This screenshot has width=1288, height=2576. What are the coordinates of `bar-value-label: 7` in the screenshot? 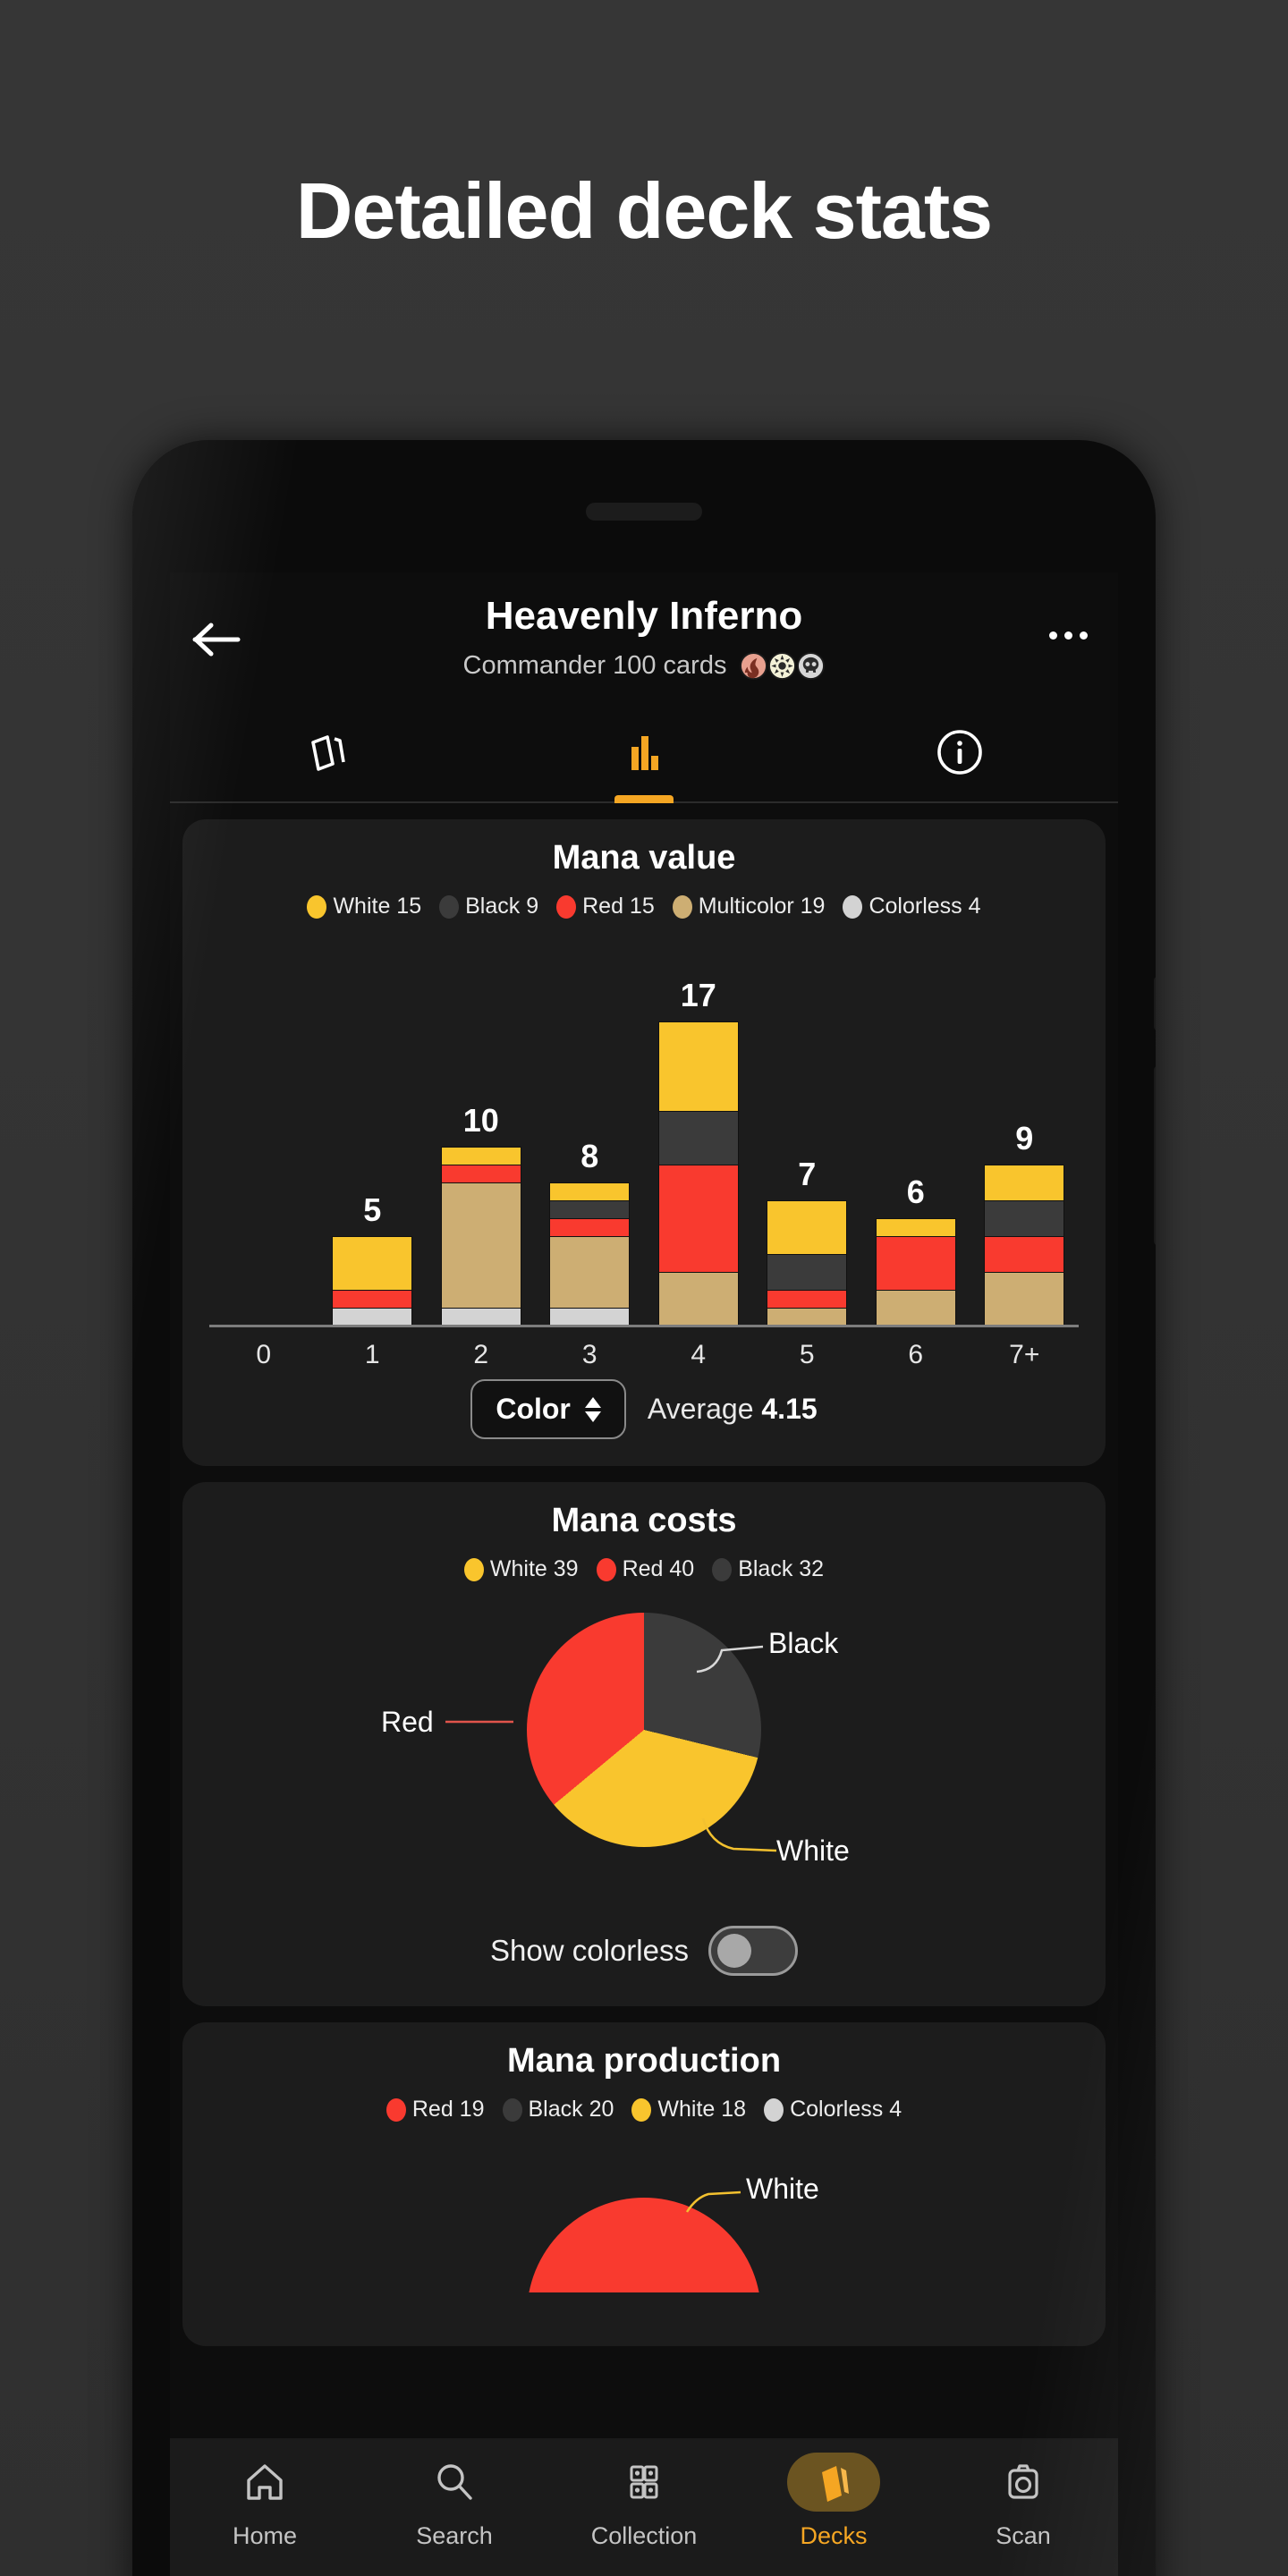 It's located at (807, 1174).